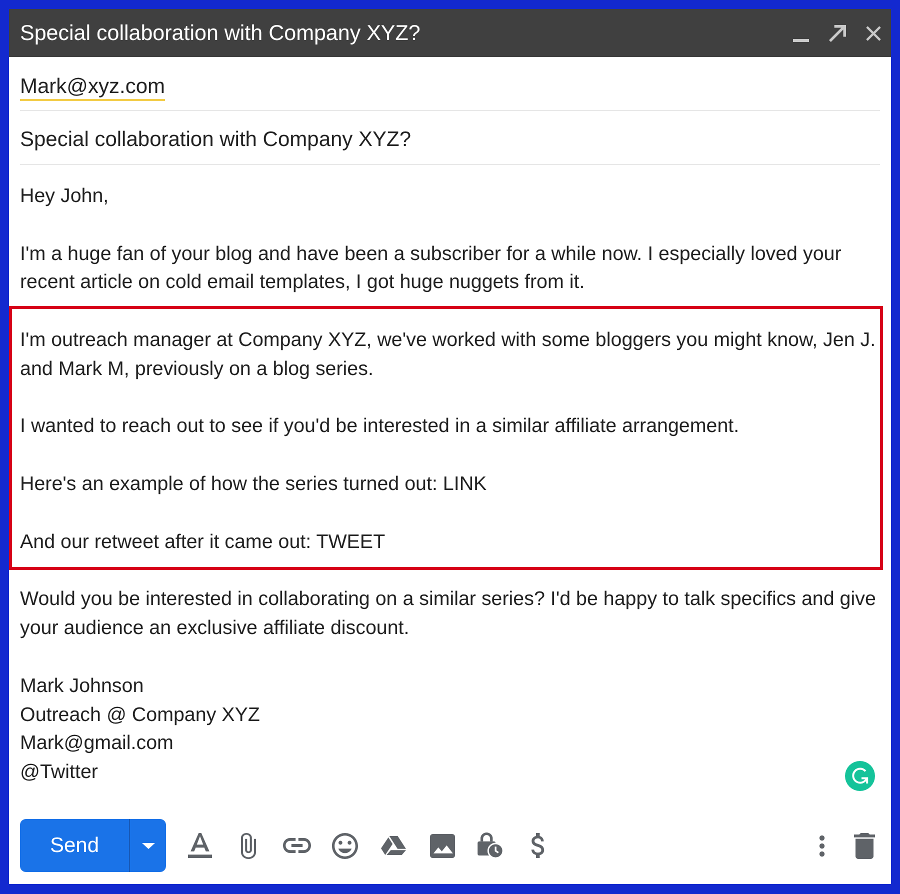 The width and height of the screenshot is (900, 894). I want to click on caret-icon, so click(148, 845).